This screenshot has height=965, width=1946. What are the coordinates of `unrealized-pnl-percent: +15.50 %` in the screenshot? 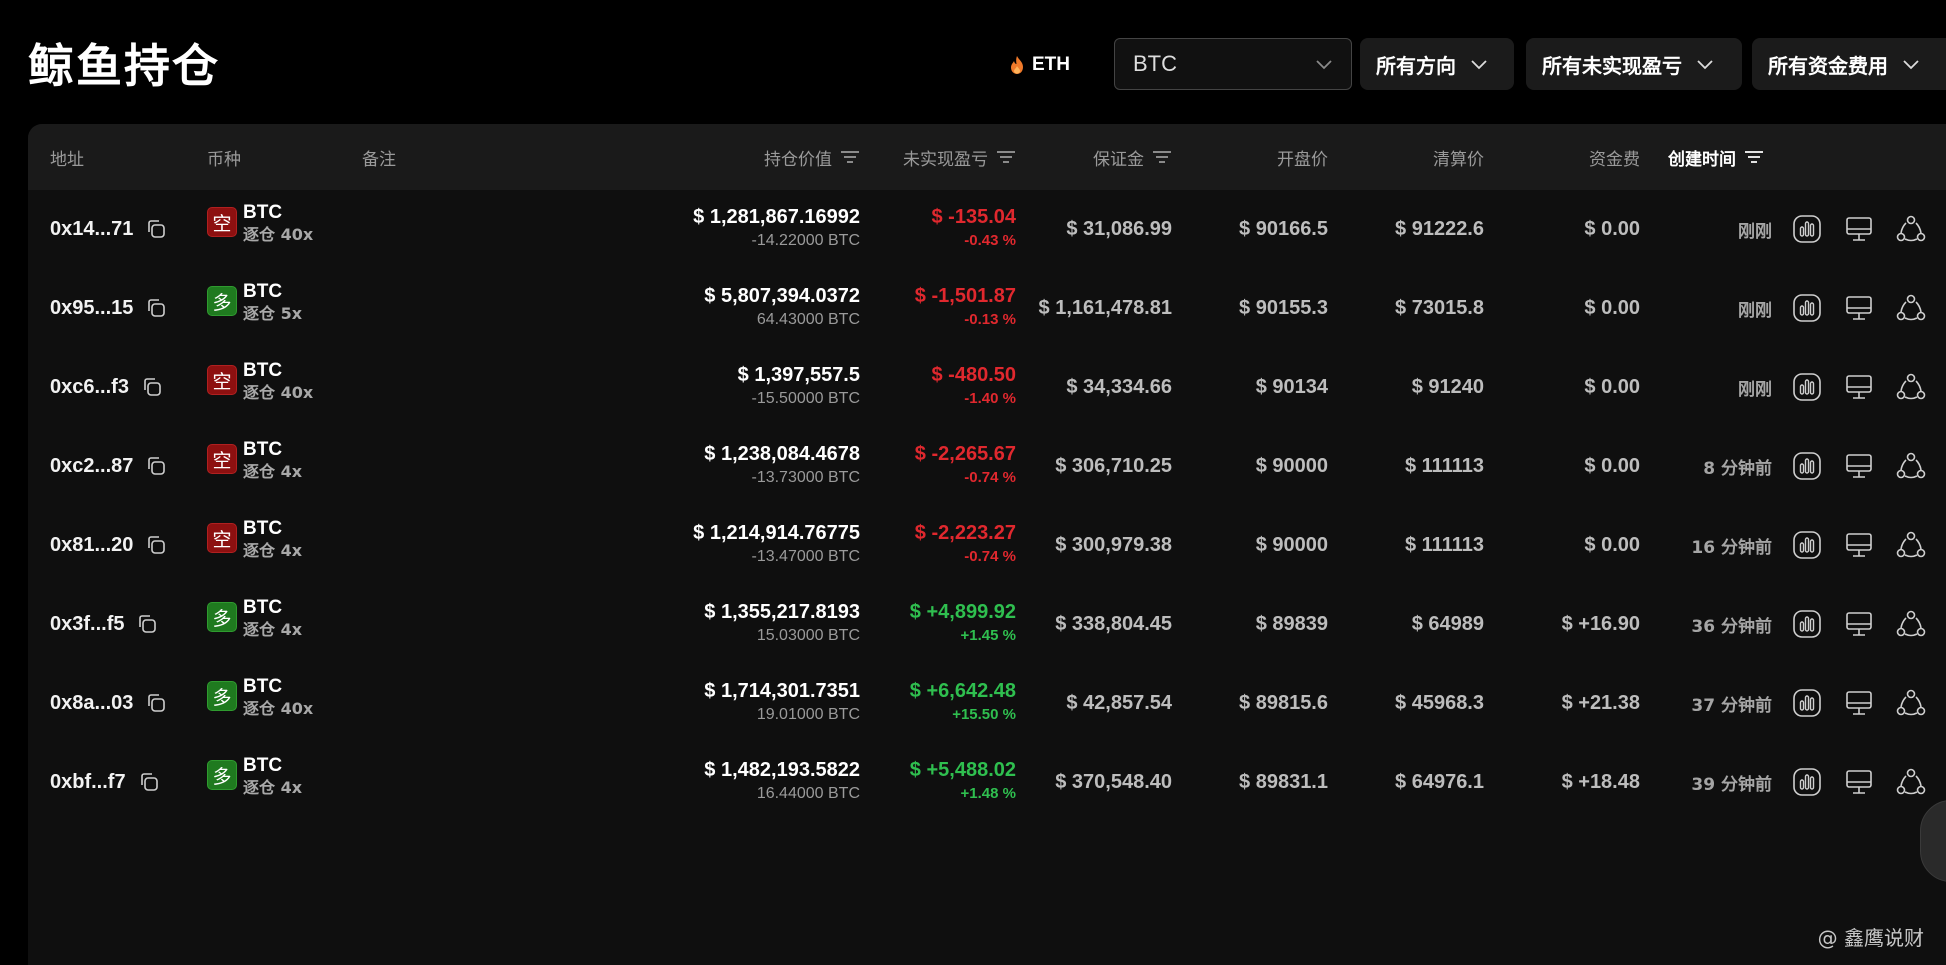 It's located at (984, 714).